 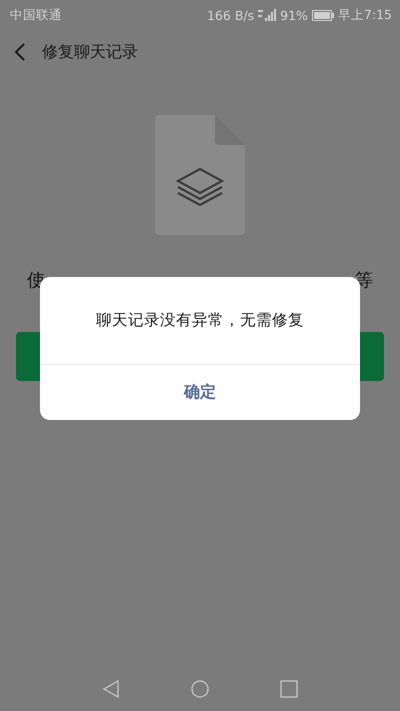 What do you see at coordinates (200, 689) in the screenshot?
I see `home-nav-icon` at bounding box center [200, 689].